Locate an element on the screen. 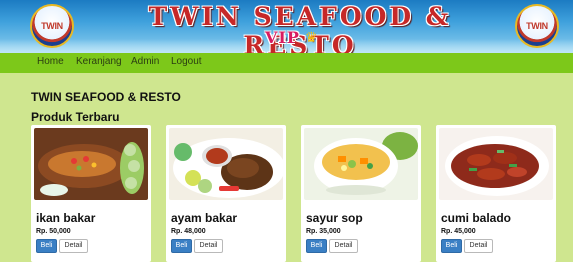 Image resolution: width=573 pixels, height=262 pixels. nav-keranjang: Keranjang is located at coordinates (99, 61).